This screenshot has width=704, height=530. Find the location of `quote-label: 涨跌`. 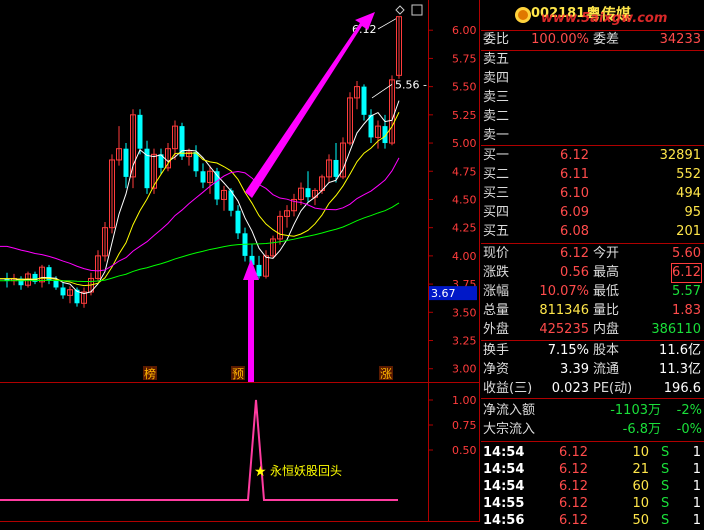

quote-label: 涨跌 is located at coordinates (496, 272).